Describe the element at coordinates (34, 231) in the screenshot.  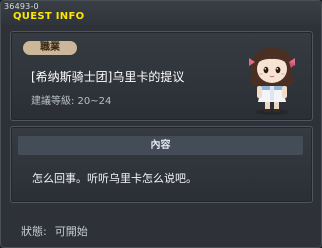
I see `status-label: 狀態:` at that location.